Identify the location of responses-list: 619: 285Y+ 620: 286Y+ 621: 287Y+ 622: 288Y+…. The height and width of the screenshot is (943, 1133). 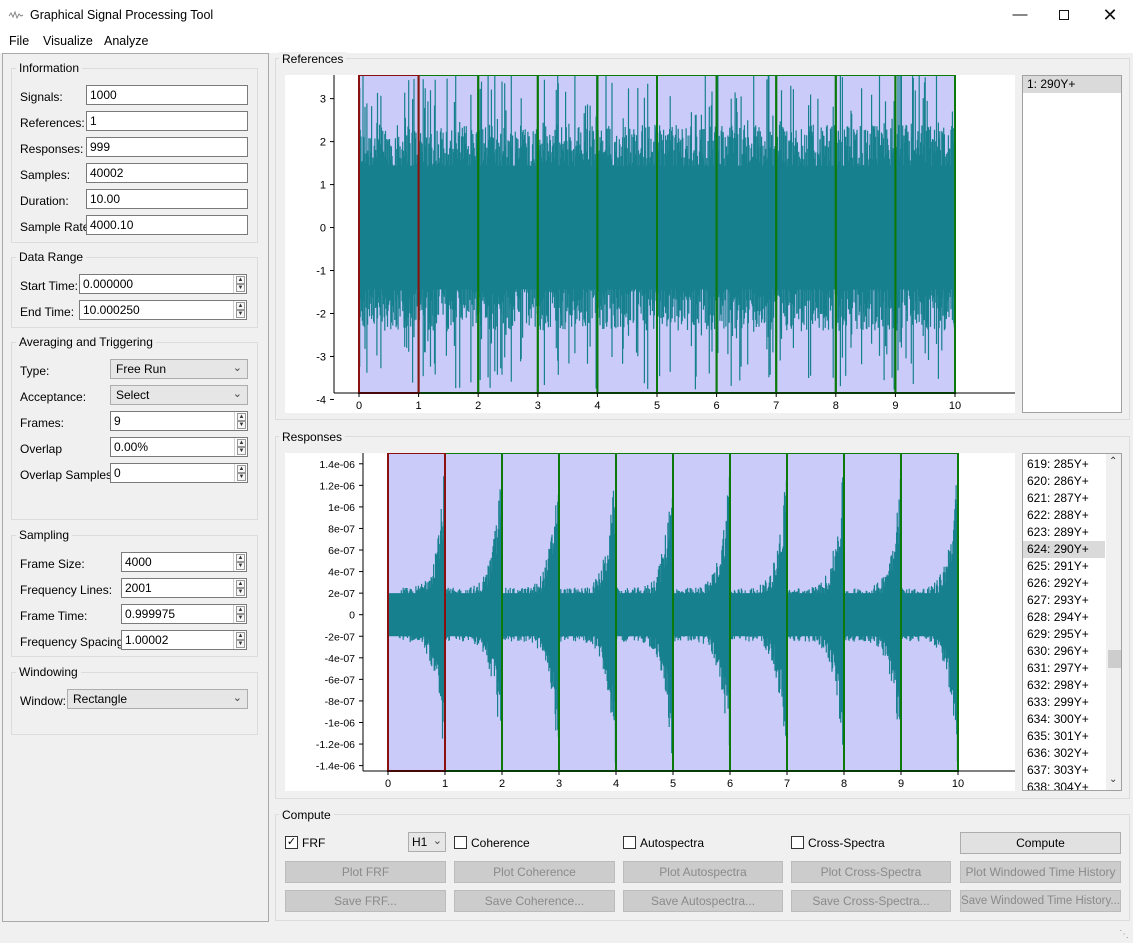
(1072, 622).